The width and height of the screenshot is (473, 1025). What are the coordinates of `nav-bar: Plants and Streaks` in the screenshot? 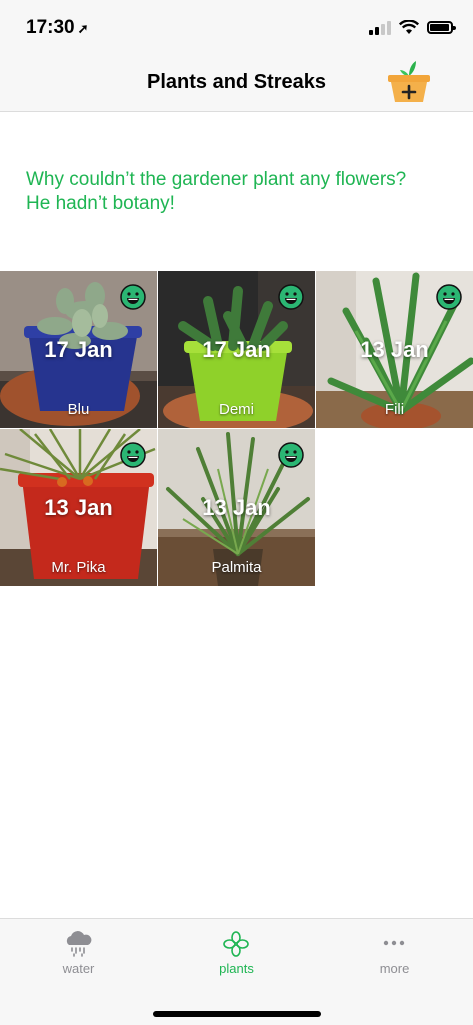 It's located at (236, 85).